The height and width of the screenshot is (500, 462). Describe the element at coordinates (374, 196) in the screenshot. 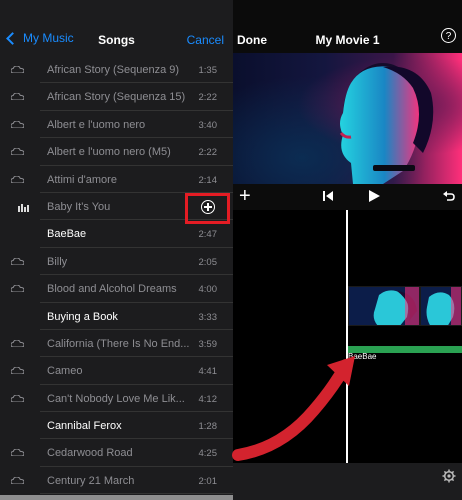

I see `play-button` at that location.